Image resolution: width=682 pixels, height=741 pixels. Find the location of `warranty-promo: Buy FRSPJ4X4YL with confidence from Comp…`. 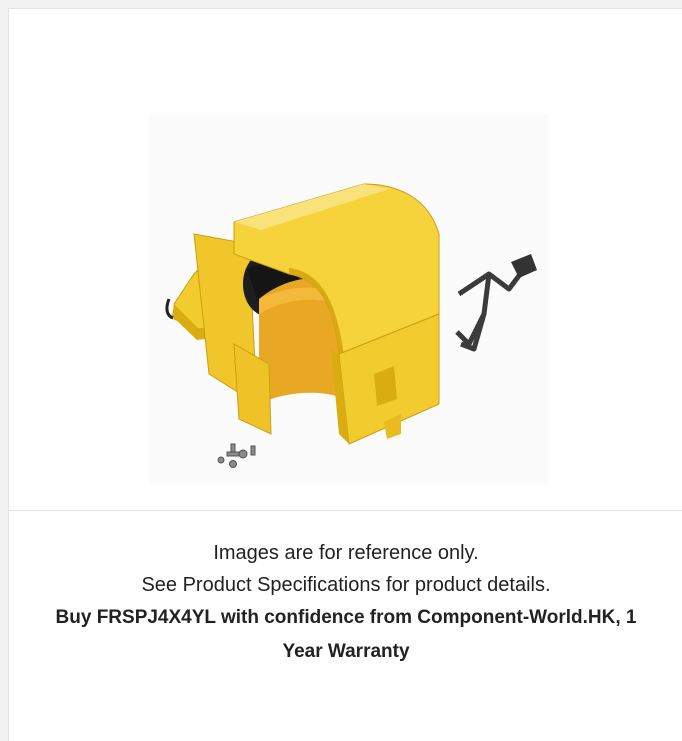

warranty-promo: Buy FRSPJ4X4YL with confidence from Comp… is located at coordinates (346, 634).